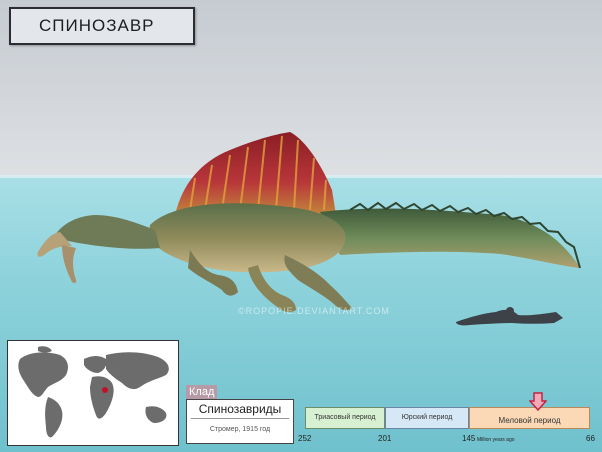  I want to click on watermark: ©ROPOPIE.DEVIANTART.COM, so click(314, 311).